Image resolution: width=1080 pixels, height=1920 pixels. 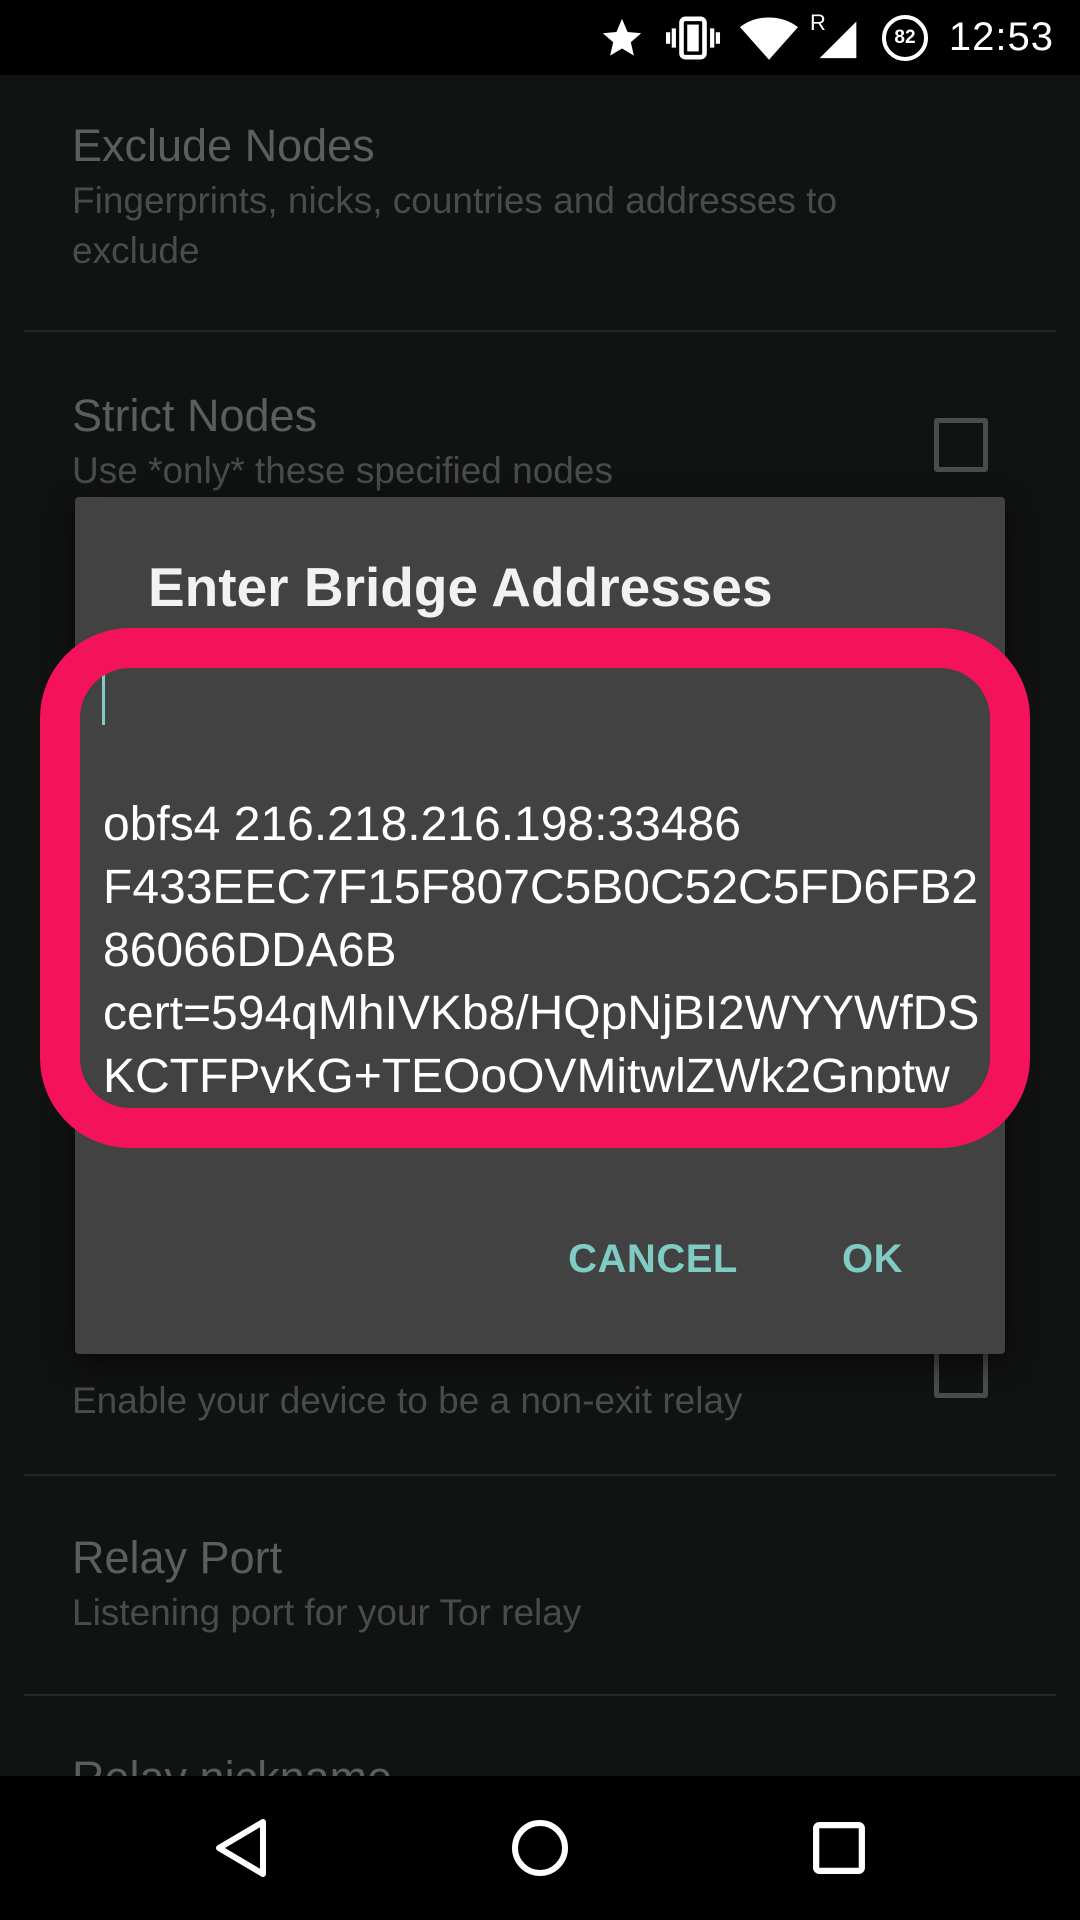 I want to click on vibrate-icon, so click(x=693, y=37).